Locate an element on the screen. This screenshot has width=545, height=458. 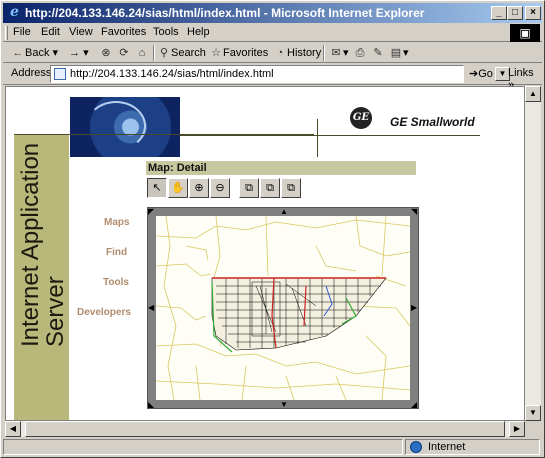
discuss-icon: ▤ is located at coordinates (396, 53).